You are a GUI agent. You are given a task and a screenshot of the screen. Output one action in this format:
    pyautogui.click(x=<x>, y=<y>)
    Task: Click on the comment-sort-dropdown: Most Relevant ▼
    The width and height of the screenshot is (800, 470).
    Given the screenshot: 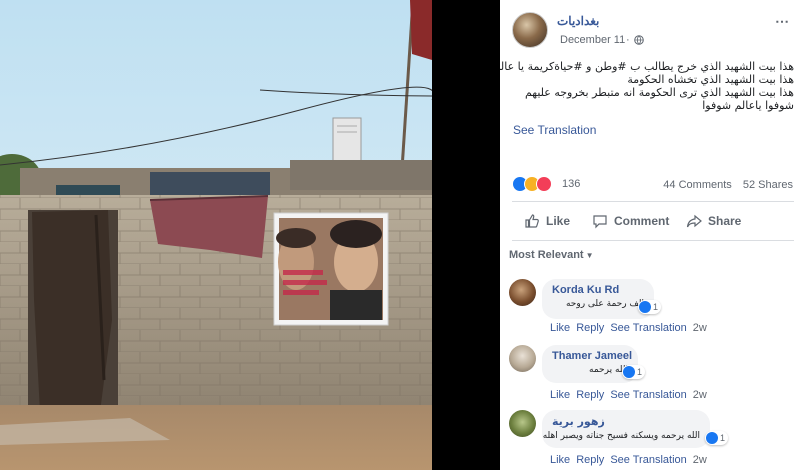 What is the action you would take?
    pyautogui.click(x=551, y=255)
    